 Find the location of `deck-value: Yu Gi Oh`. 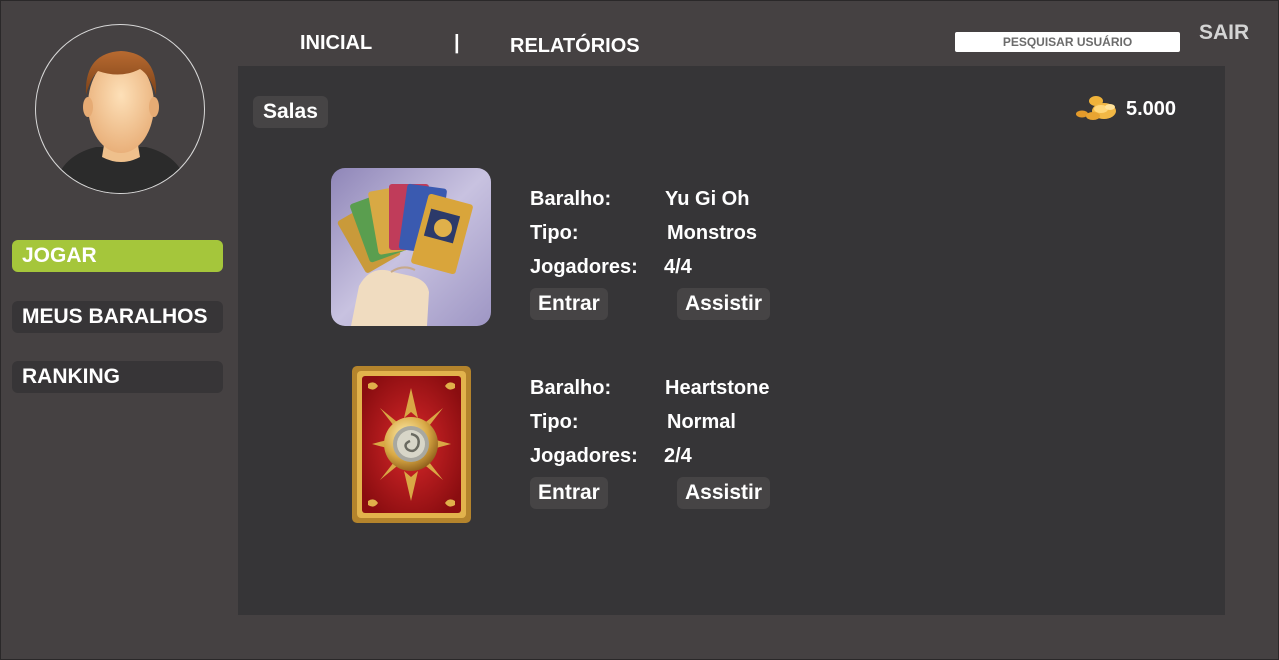

deck-value: Yu Gi Oh is located at coordinates (707, 199).